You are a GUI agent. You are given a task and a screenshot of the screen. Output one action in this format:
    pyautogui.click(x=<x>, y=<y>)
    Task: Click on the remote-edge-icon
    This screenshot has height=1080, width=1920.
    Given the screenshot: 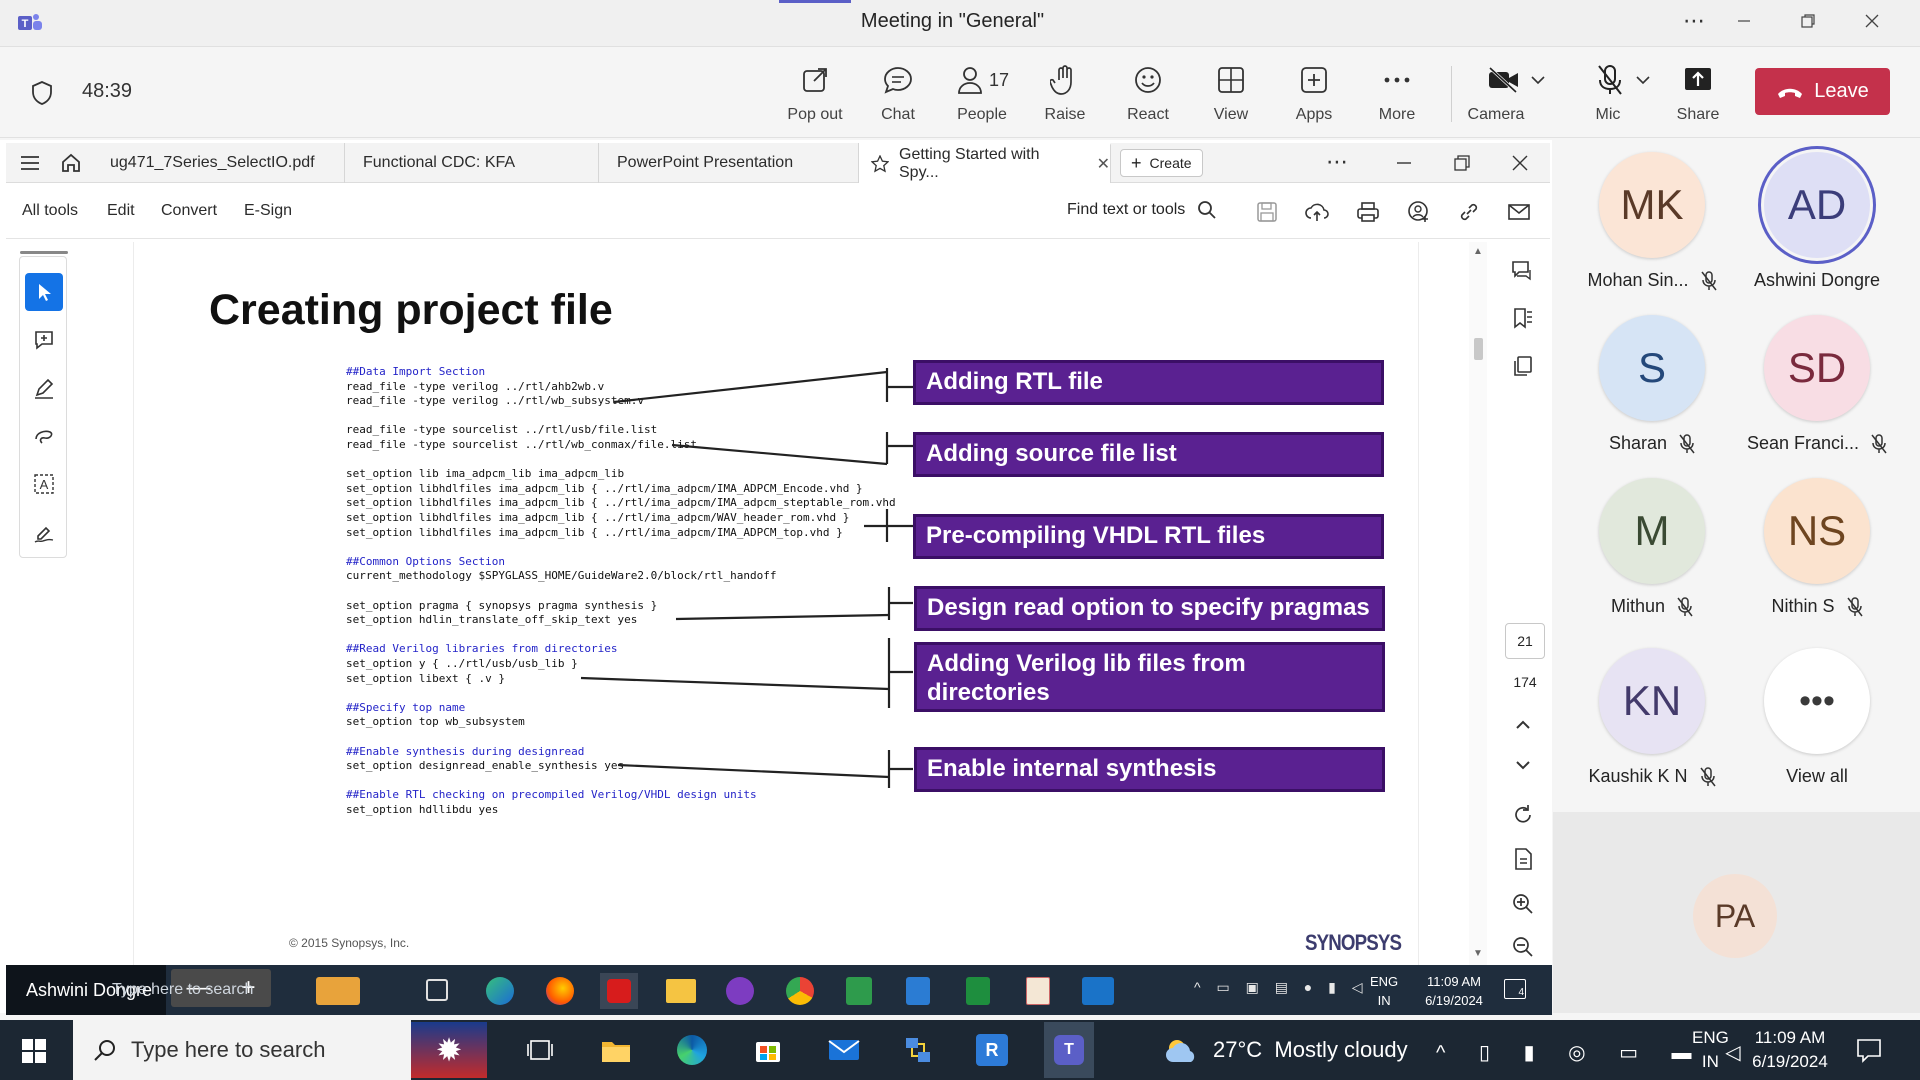 What is the action you would take?
    pyautogui.click(x=500, y=991)
    